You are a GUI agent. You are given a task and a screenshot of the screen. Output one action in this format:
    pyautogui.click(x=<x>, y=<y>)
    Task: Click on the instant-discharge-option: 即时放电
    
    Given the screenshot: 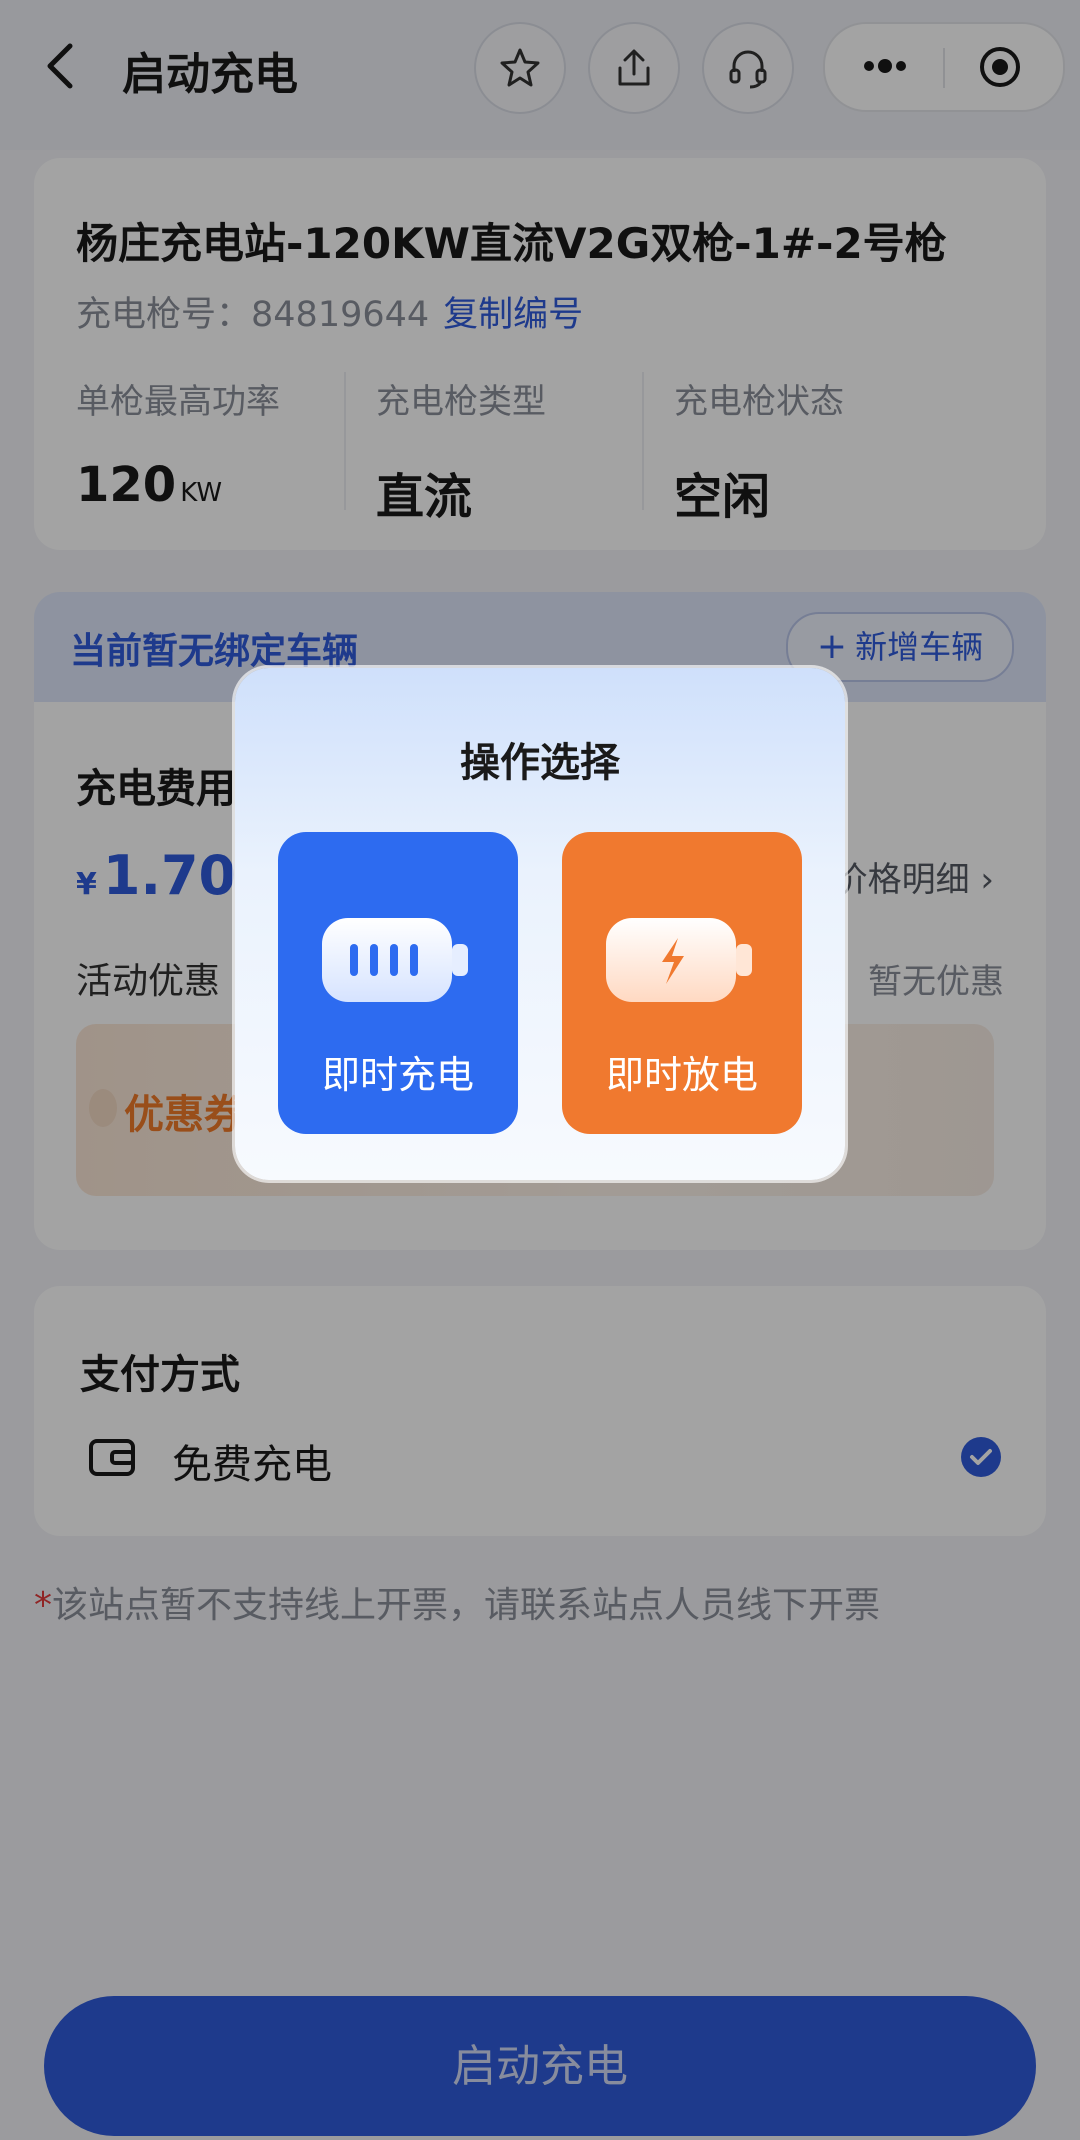 What is the action you would take?
    pyautogui.click(x=682, y=983)
    